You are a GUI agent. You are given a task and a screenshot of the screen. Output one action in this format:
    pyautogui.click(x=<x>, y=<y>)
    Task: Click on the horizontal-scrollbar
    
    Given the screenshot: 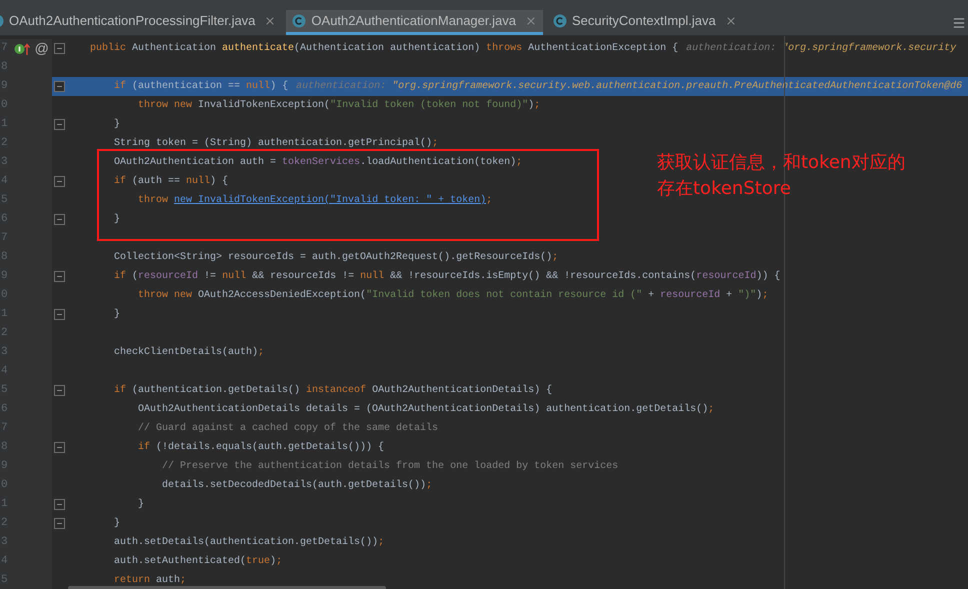 What is the action you would take?
    pyautogui.click(x=227, y=587)
    